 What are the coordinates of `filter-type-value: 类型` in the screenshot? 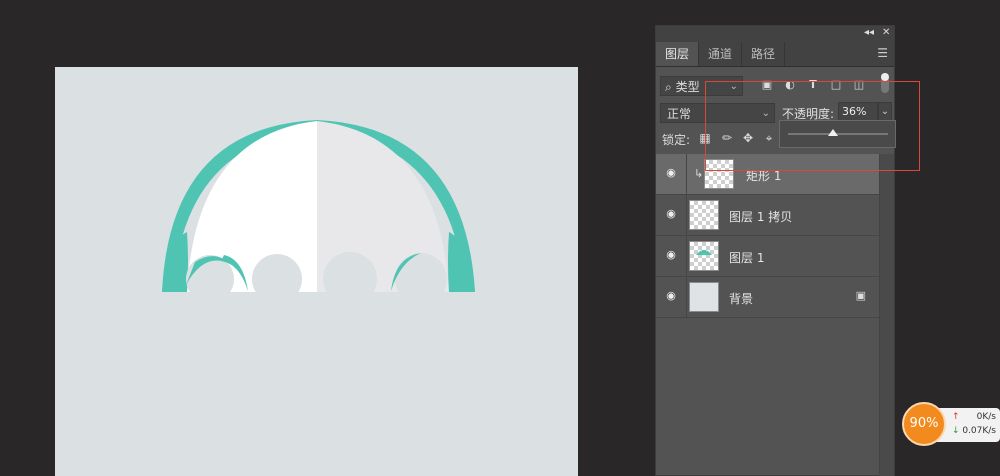 It's located at (687, 87).